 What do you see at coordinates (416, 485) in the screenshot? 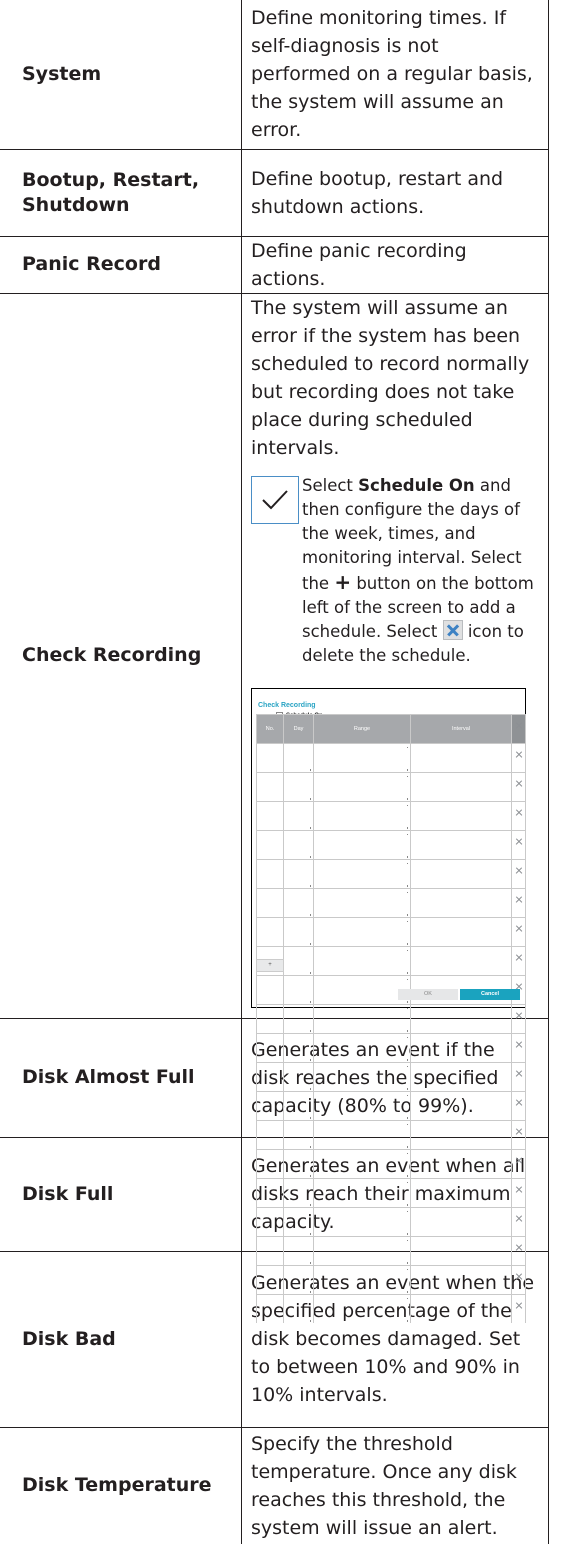
I see `note-bold: Schedule On` at bounding box center [416, 485].